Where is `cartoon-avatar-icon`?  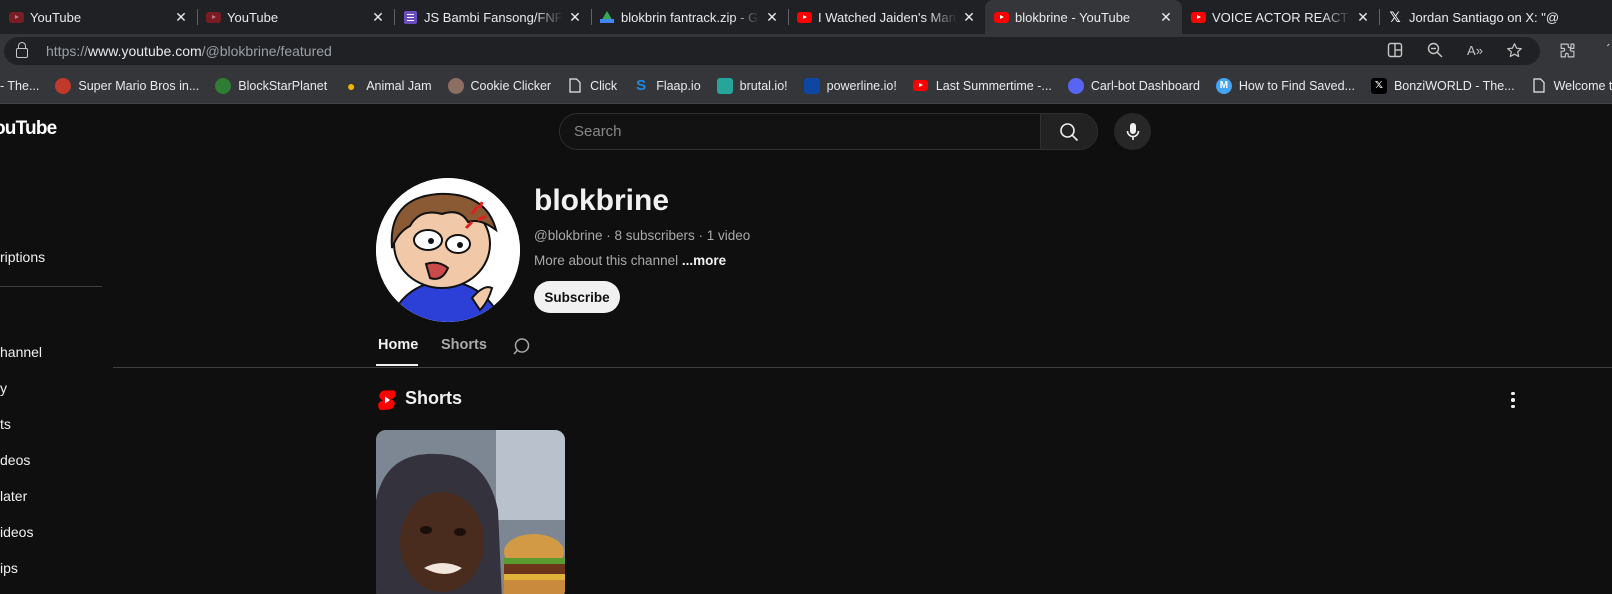
cartoon-avatar-icon is located at coordinates (448, 250).